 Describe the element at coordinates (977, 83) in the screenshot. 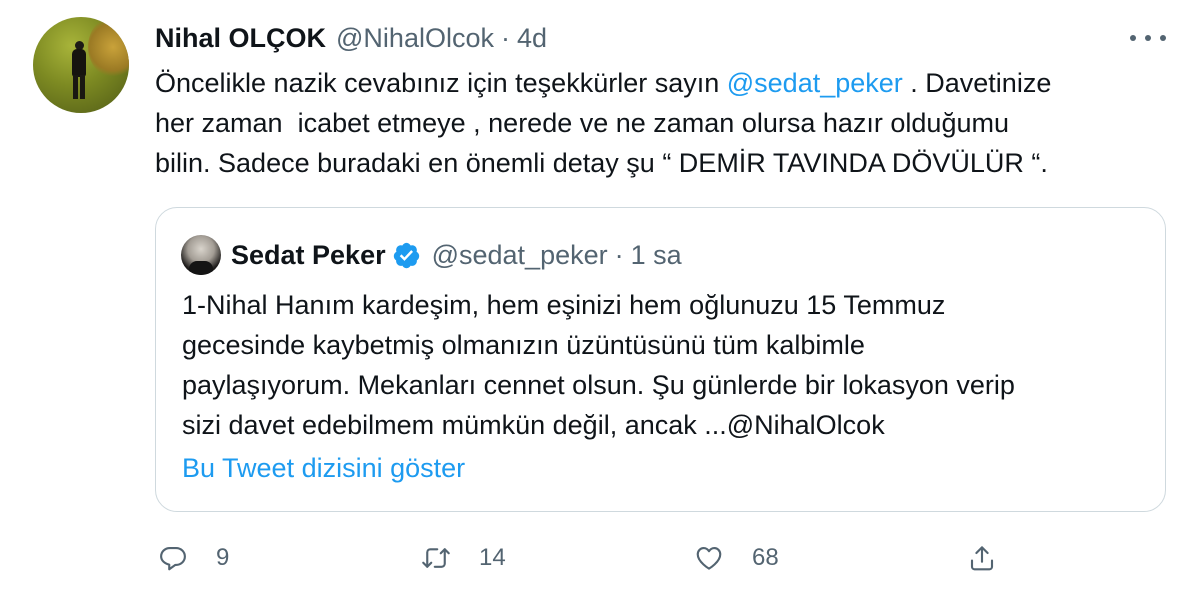

I see `tweet-text-segment: . Davetinize` at that location.